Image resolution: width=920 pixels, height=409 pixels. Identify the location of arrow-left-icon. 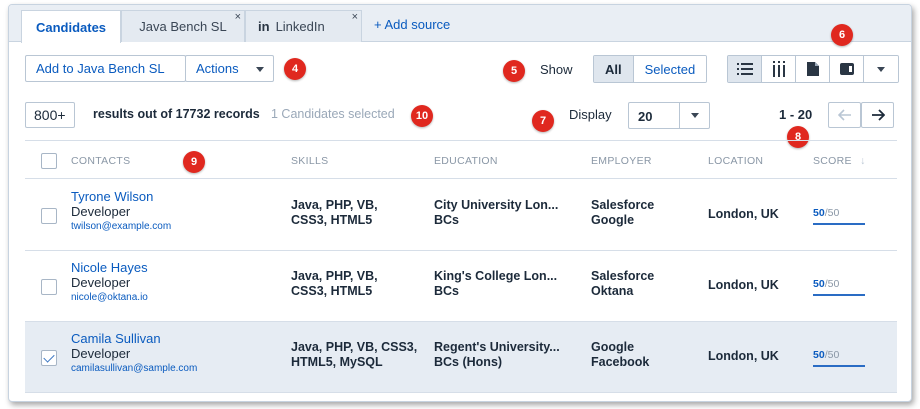
(844, 115).